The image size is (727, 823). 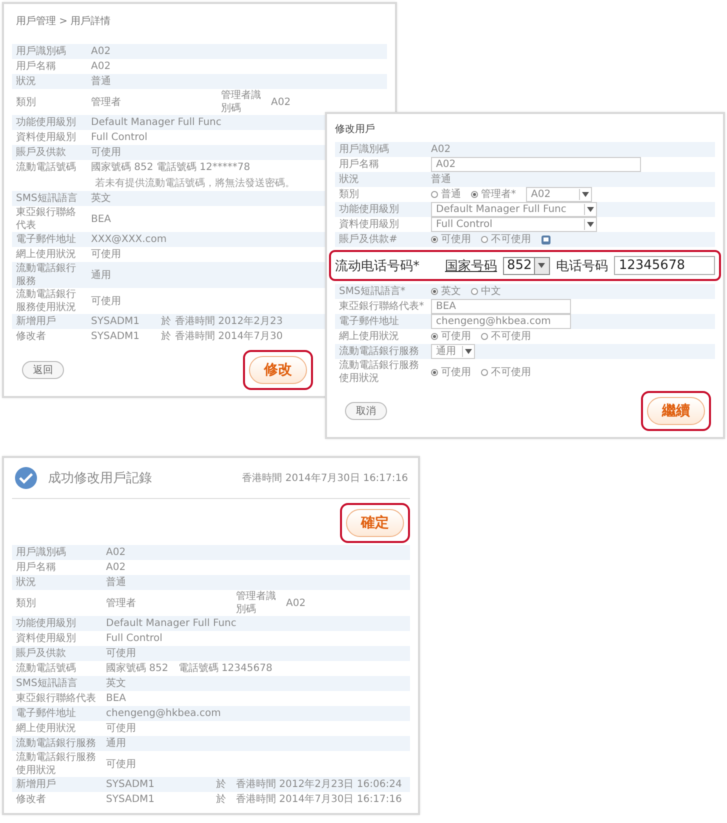 I want to click on dropdown: 通用, so click(x=453, y=351).